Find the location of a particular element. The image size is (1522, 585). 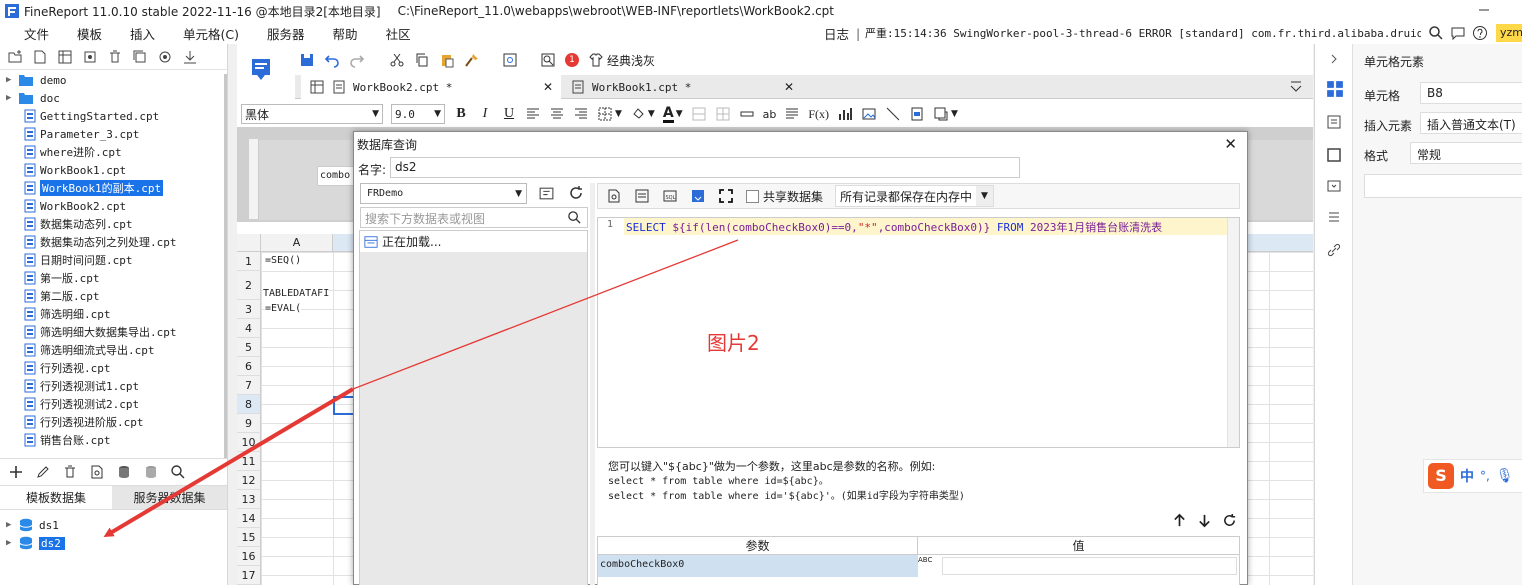

annotation-thin-line is located at coordinates (545, 314).